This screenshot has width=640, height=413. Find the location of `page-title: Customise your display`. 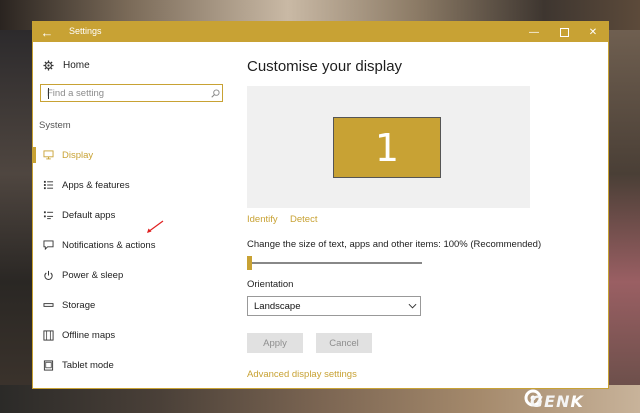

page-title: Customise your display is located at coordinates (325, 66).